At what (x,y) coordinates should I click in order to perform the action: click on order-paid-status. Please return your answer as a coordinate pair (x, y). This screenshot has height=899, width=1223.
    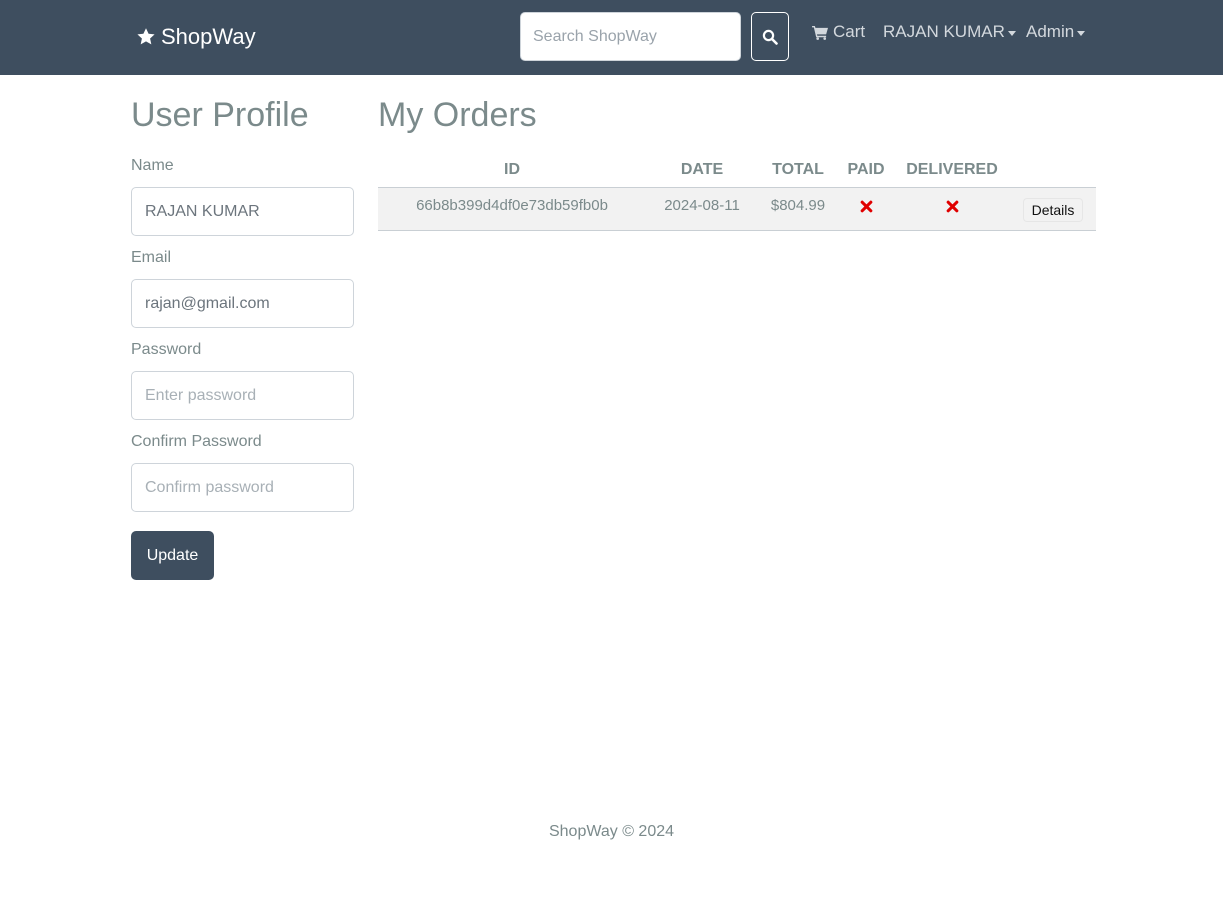
    Looking at the image, I should click on (866, 208).